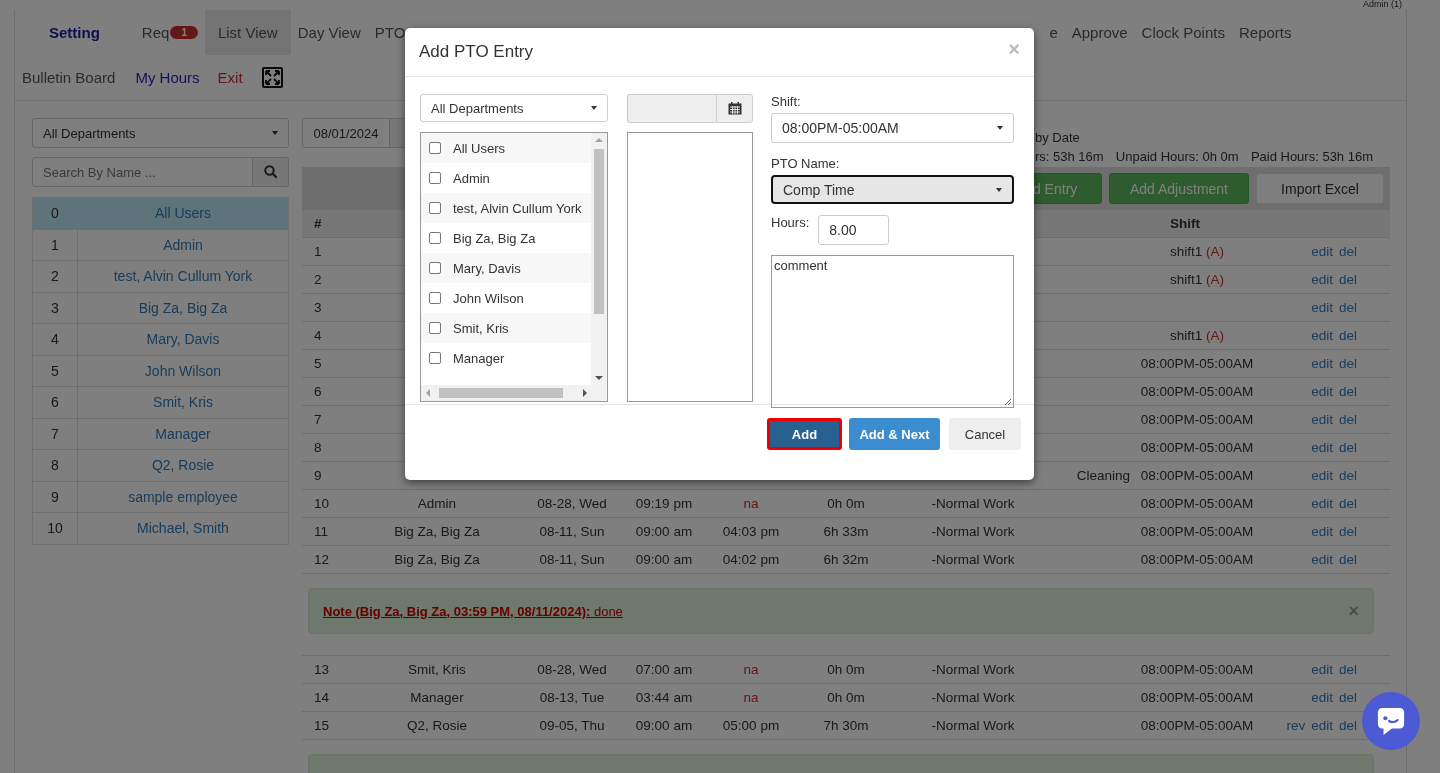  Describe the element at coordinates (85, 32) in the screenshot. I see `nav-tab: Setting` at that location.